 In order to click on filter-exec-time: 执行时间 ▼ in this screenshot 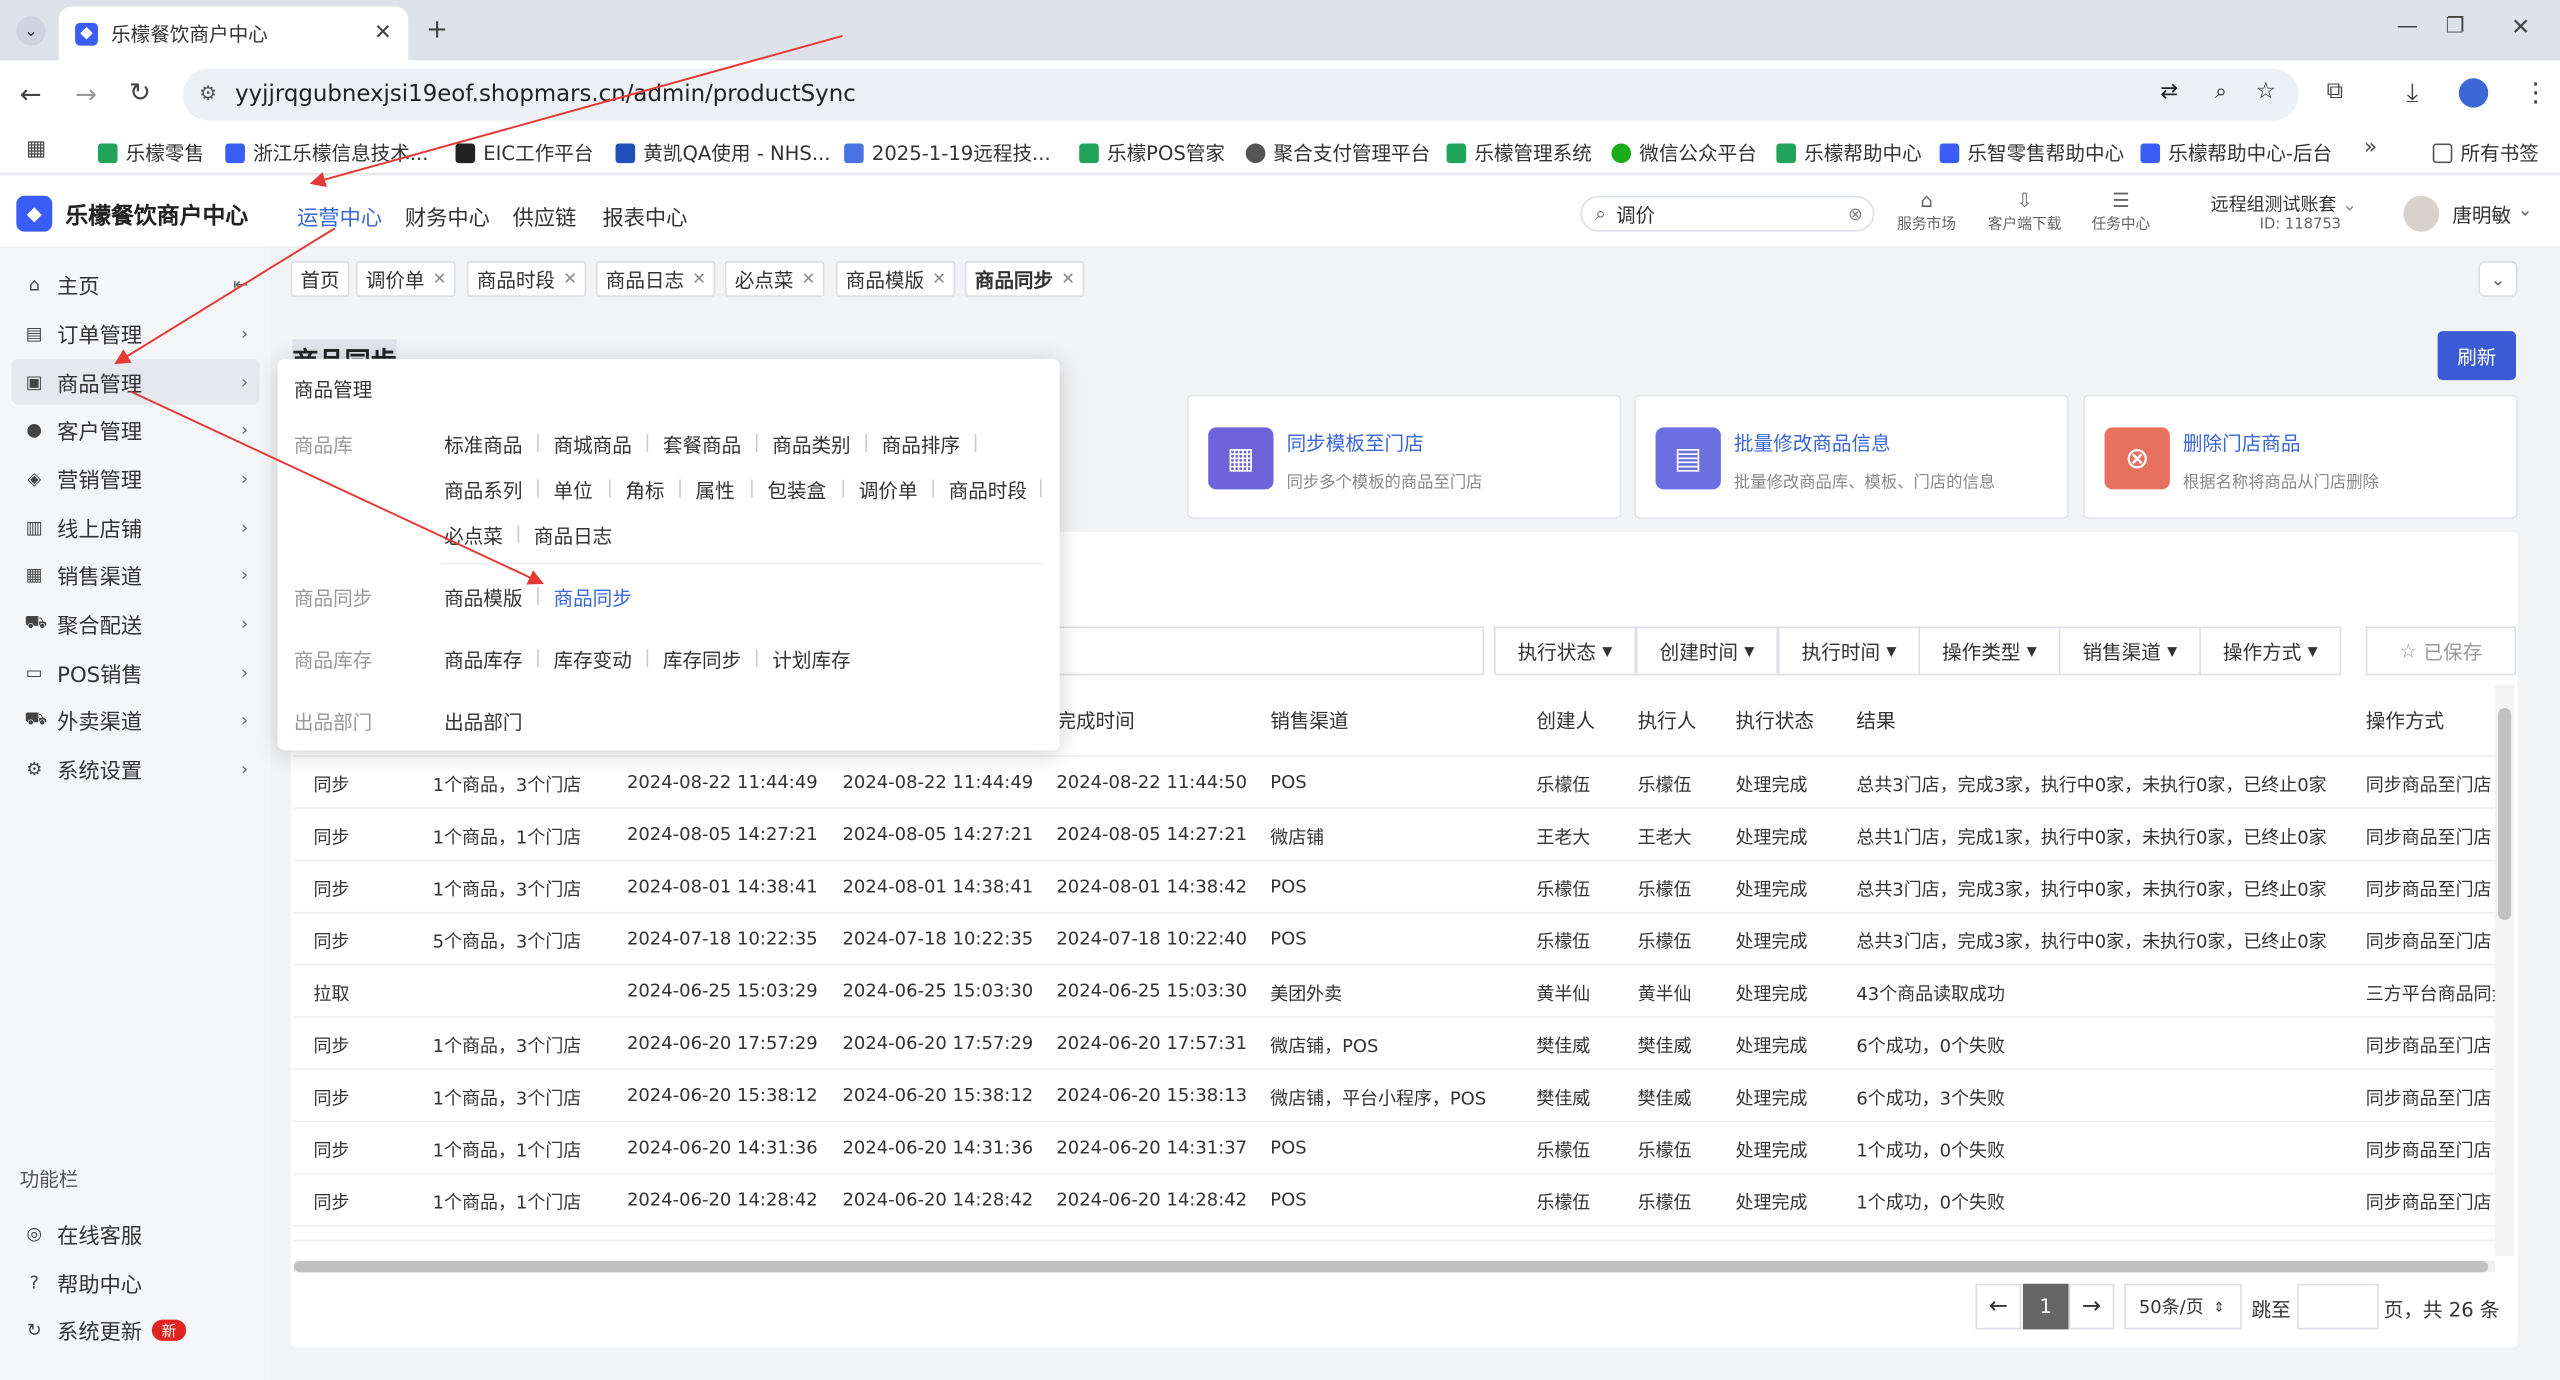, I will do `click(1849, 651)`.